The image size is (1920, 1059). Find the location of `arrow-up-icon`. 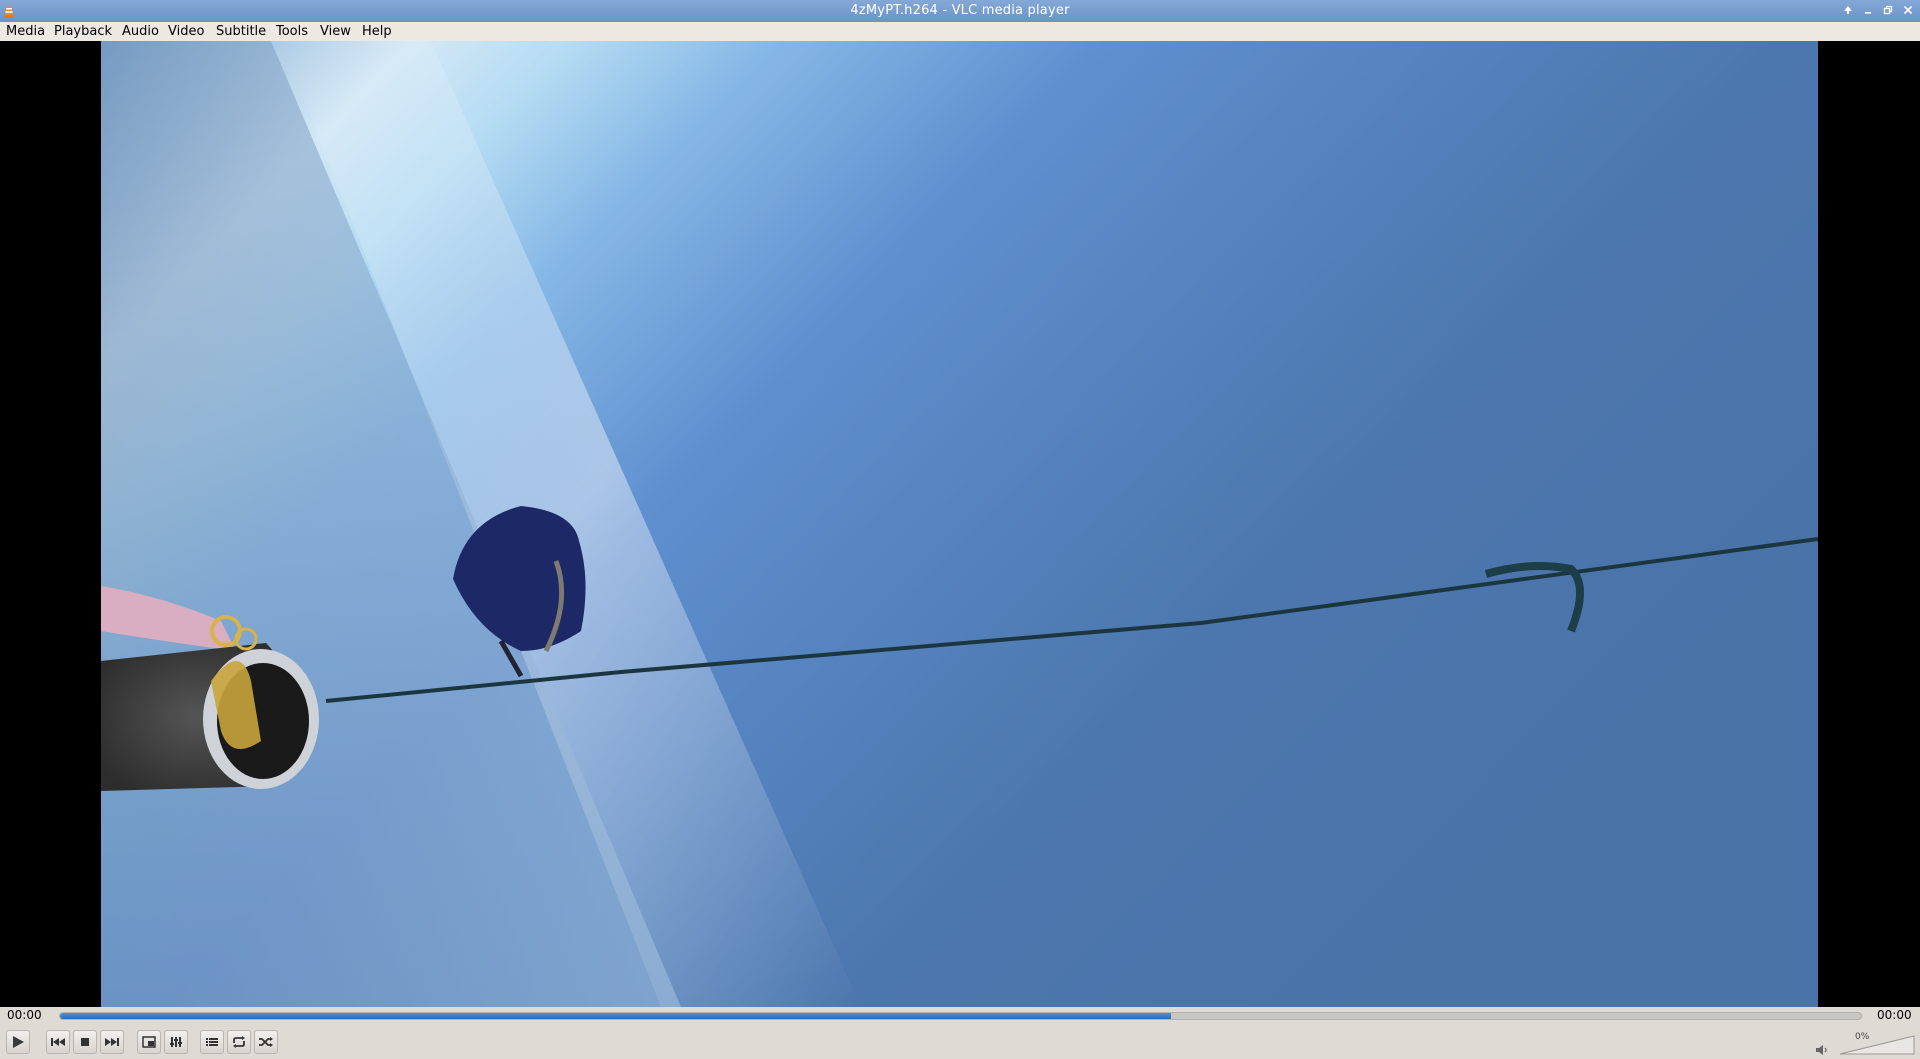

arrow-up-icon is located at coordinates (1848, 10).